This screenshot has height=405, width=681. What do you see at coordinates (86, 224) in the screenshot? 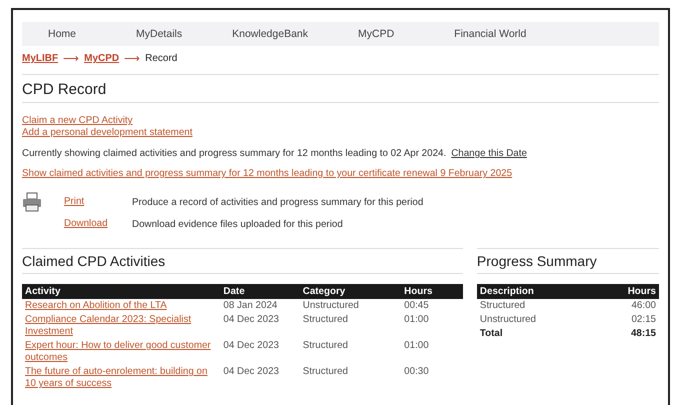
I see `export-link: Download` at bounding box center [86, 224].